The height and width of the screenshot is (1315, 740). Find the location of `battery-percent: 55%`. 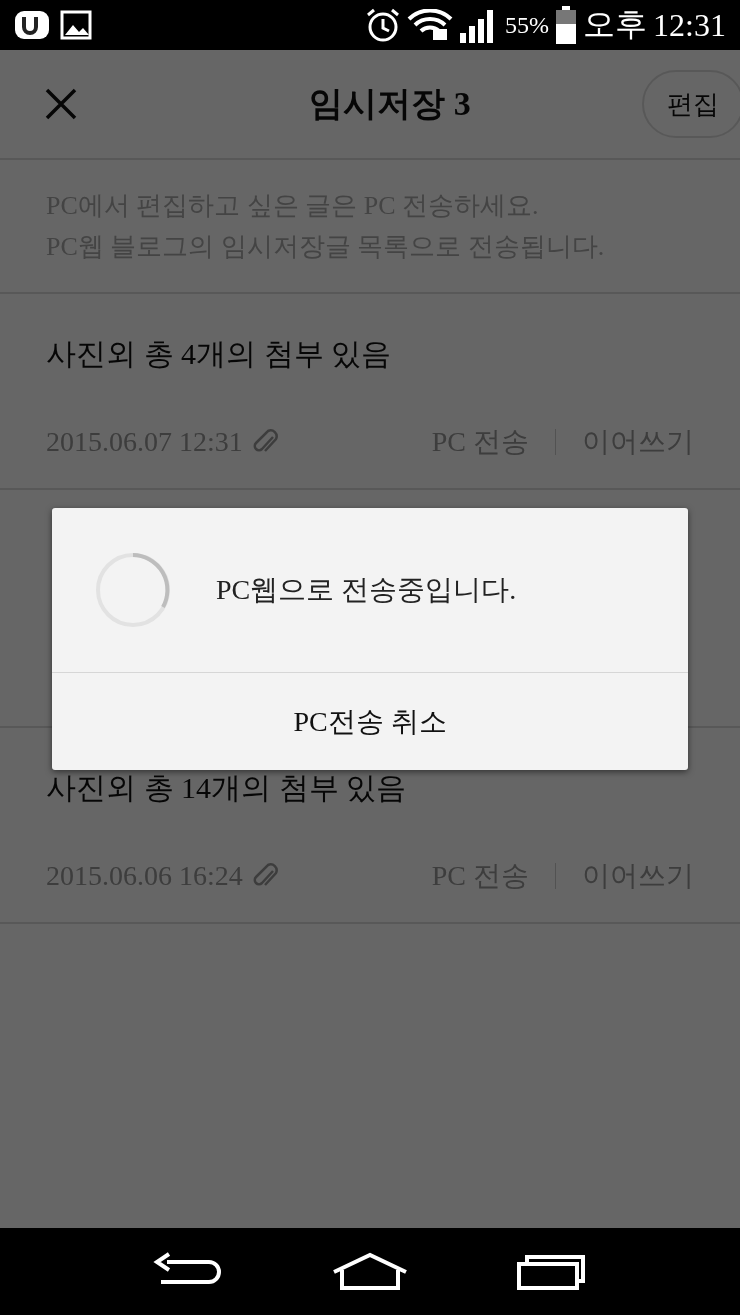

battery-percent: 55% is located at coordinates (527, 25).